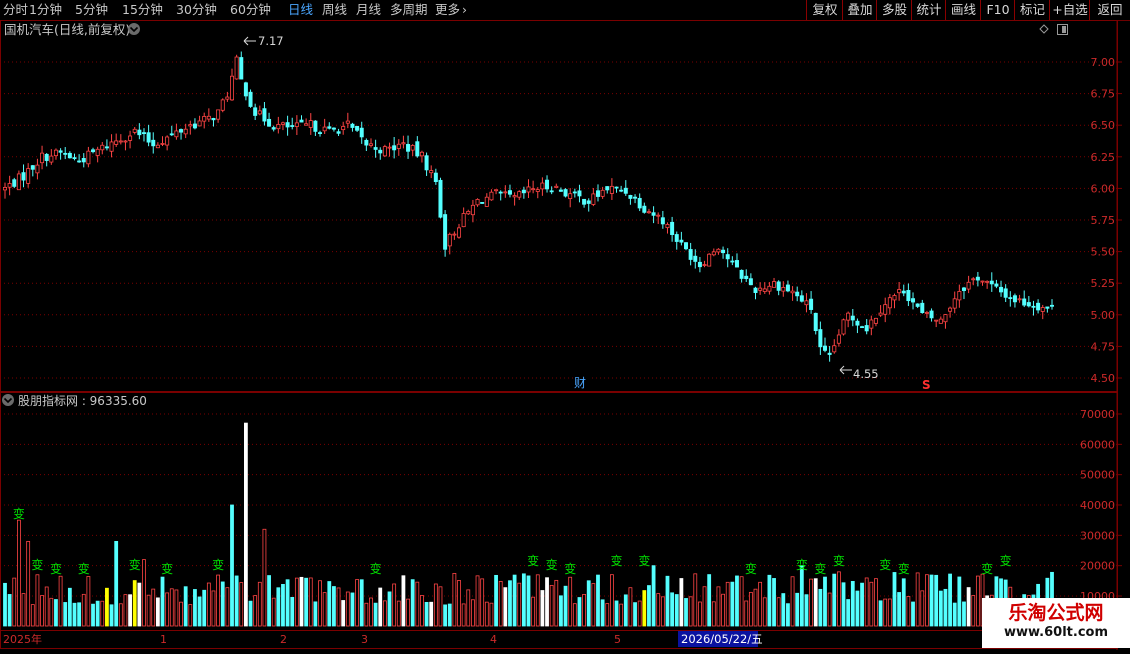 Image resolution: width=1130 pixels, height=654 pixels. I want to click on fuquan-button: 复权, so click(824, 10).